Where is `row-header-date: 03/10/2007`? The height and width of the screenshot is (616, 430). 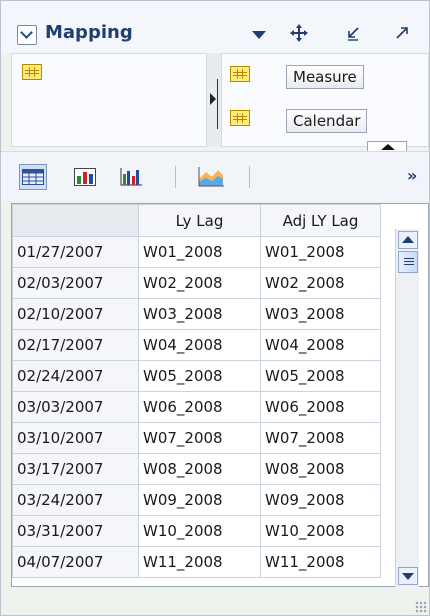 row-header-date: 03/10/2007 is located at coordinates (75, 438).